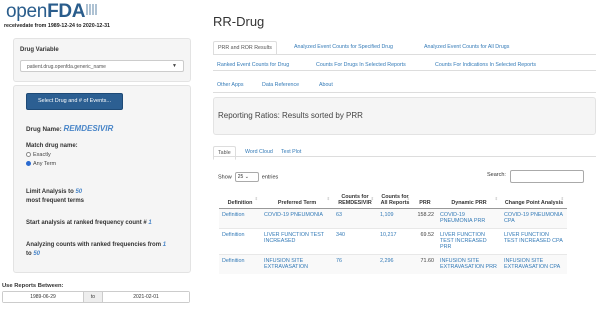 This screenshot has height=310, width=596. I want to click on col-counts-drug: Counts for REMDESIVIR ⇕, so click(355, 200).